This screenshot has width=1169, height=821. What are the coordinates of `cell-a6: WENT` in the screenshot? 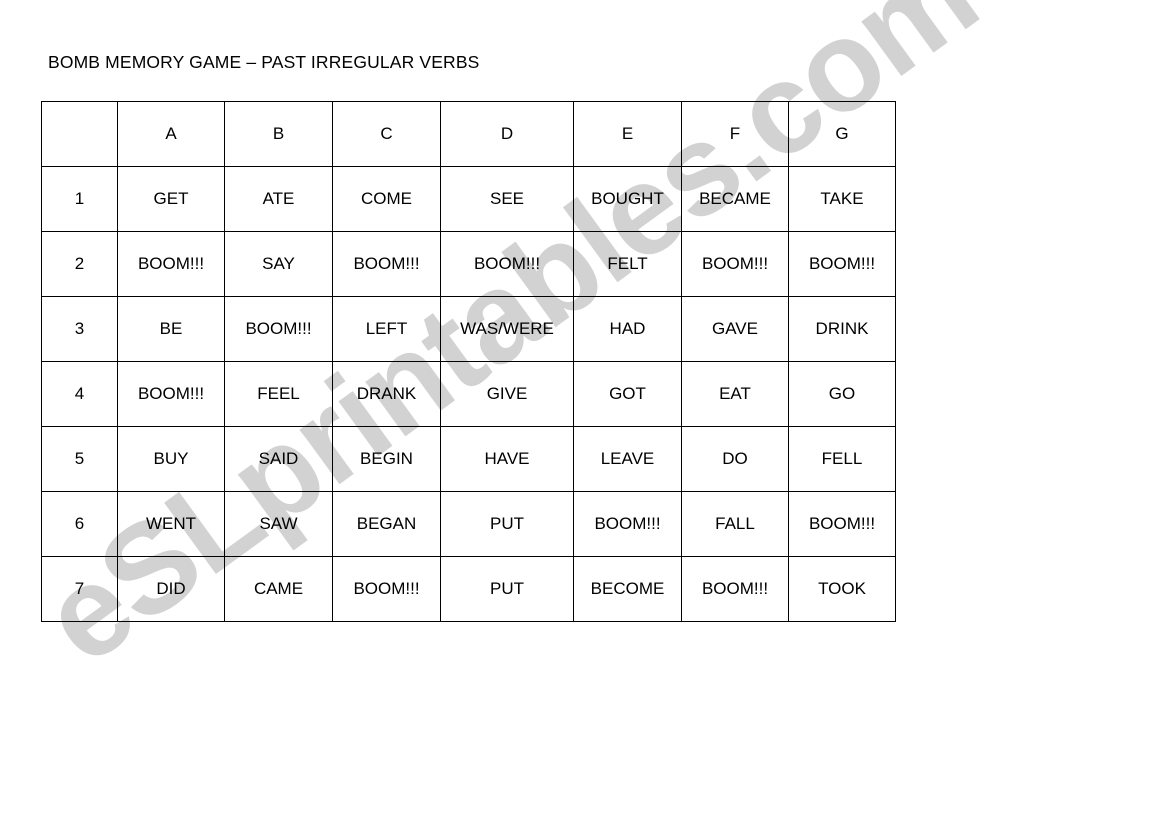 It's located at (171, 524).